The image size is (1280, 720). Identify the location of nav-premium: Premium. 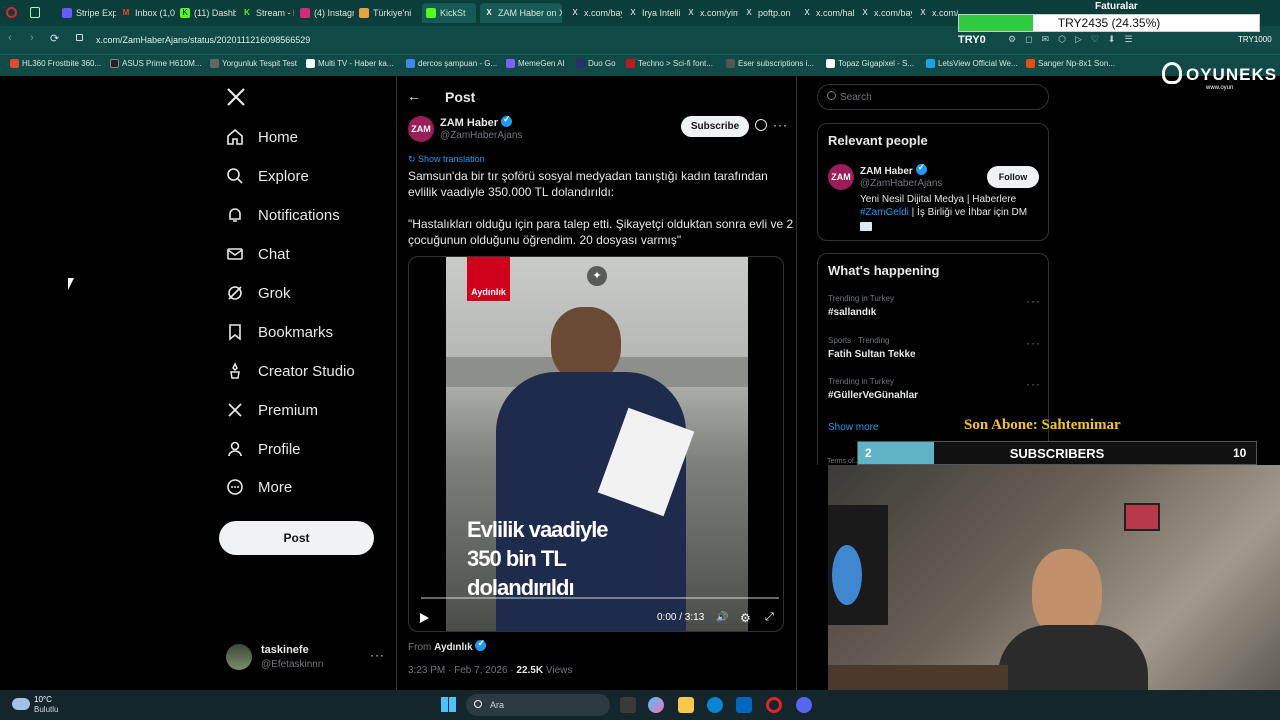
(272, 410).